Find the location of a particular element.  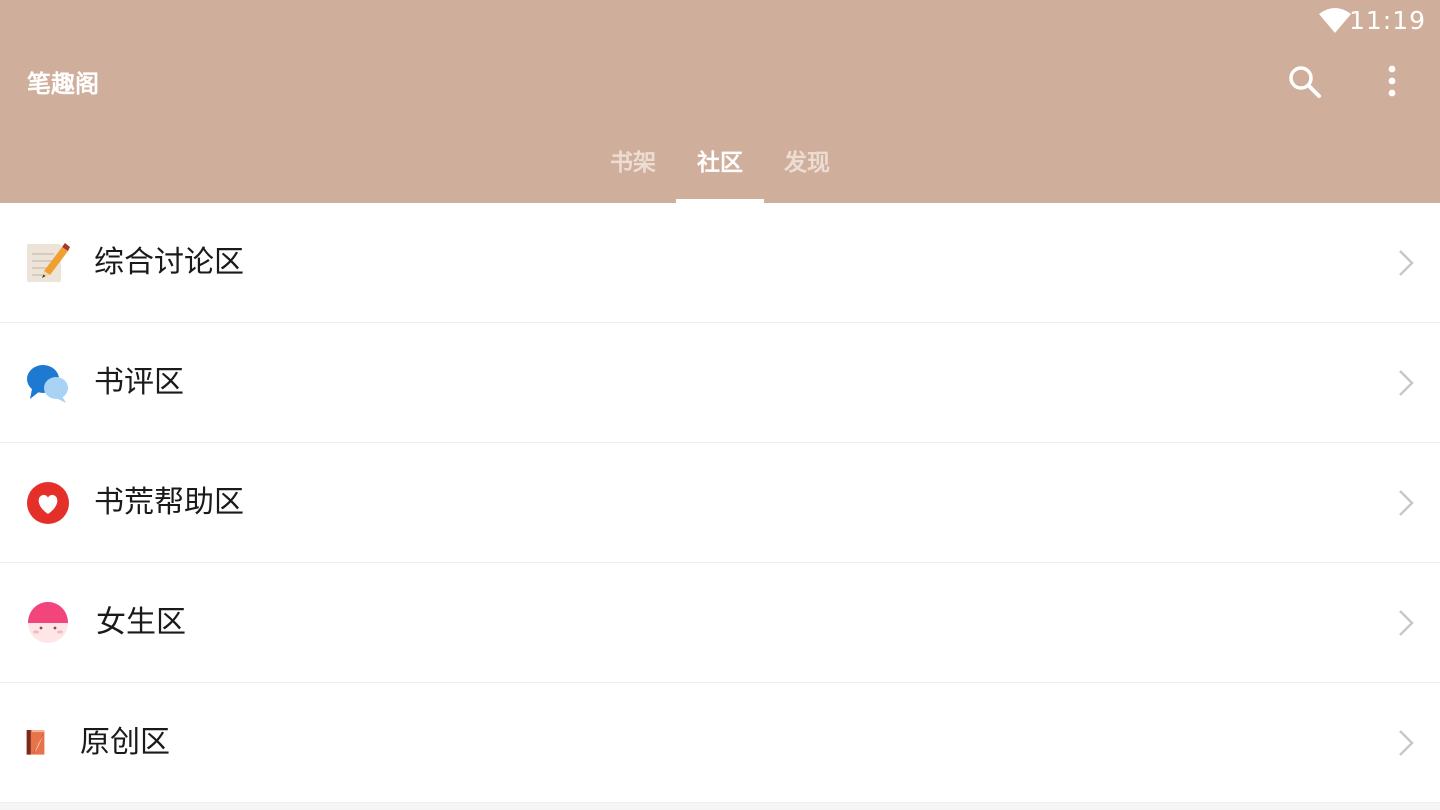

section-label: 女生区 is located at coordinates (141, 622).